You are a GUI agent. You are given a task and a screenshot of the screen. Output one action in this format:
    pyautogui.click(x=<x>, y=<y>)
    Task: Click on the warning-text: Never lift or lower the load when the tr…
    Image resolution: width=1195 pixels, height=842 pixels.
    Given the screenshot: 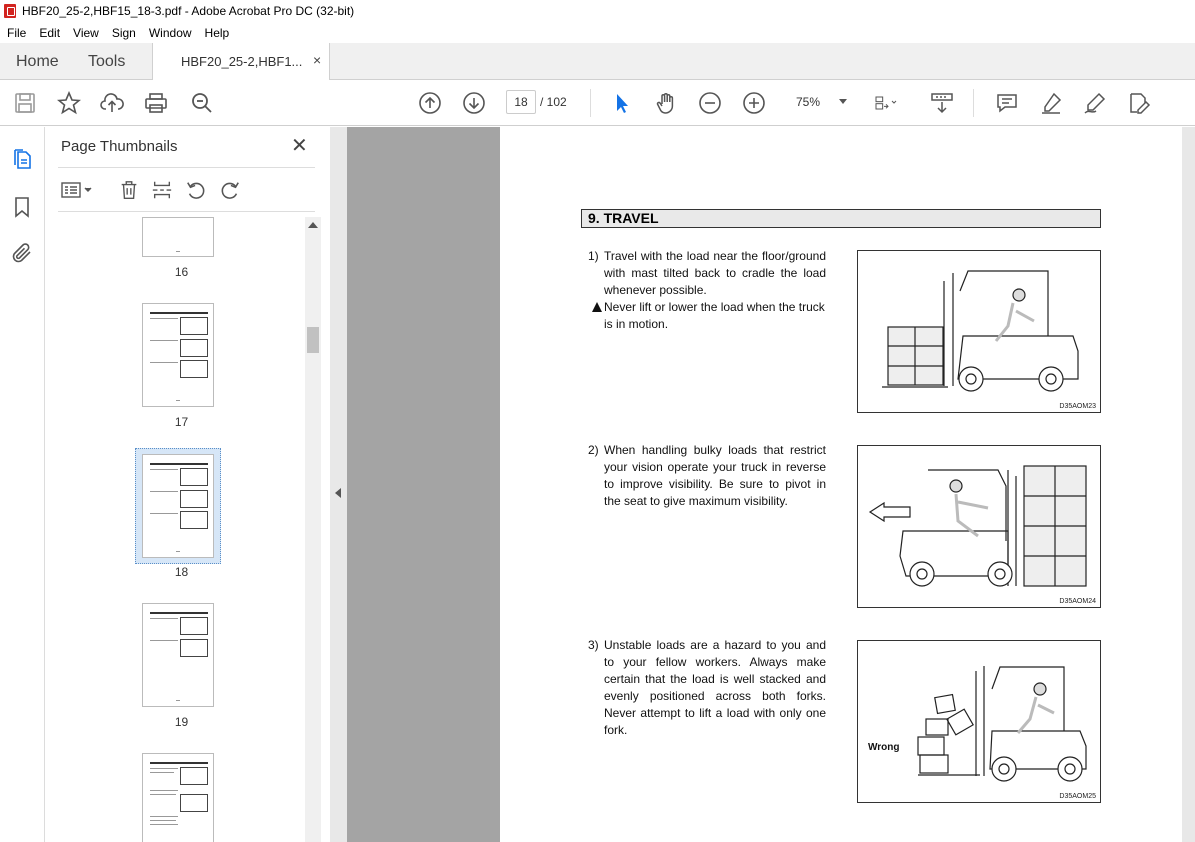 What is the action you would take?
    pyautogui.click(x=714, y=315)
    